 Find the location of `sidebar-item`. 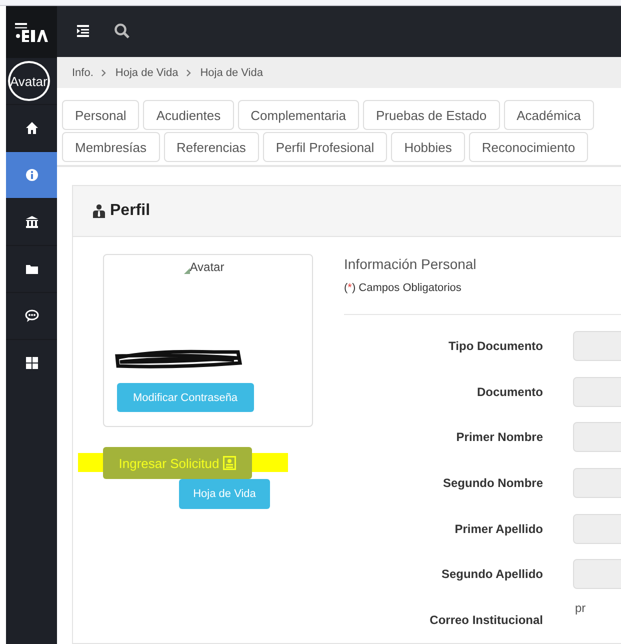

sidebar-item is located at coordinates (31, 174).